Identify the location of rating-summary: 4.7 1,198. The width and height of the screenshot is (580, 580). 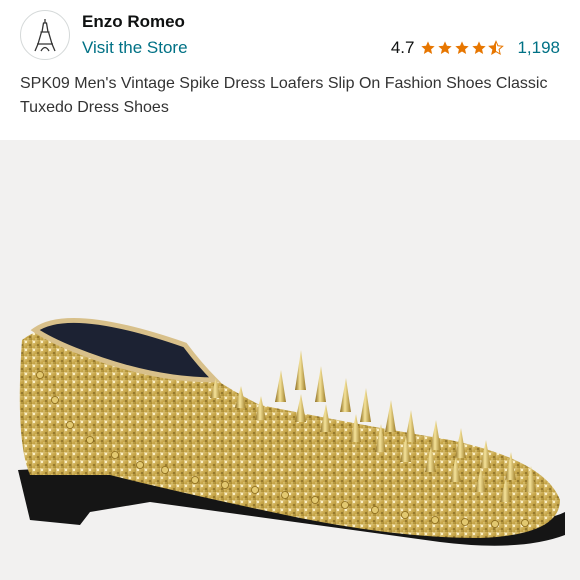
(475, 48).